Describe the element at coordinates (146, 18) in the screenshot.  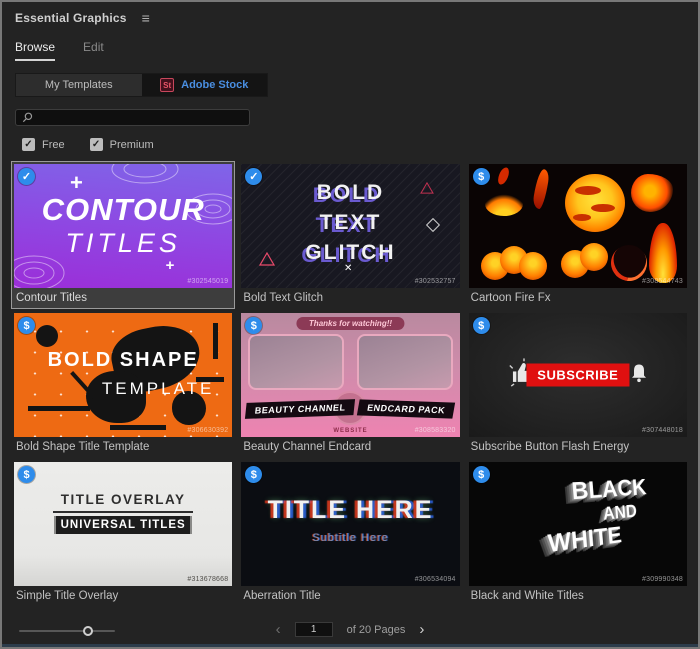
I see `panel-menu-icon: ≡` at that location.